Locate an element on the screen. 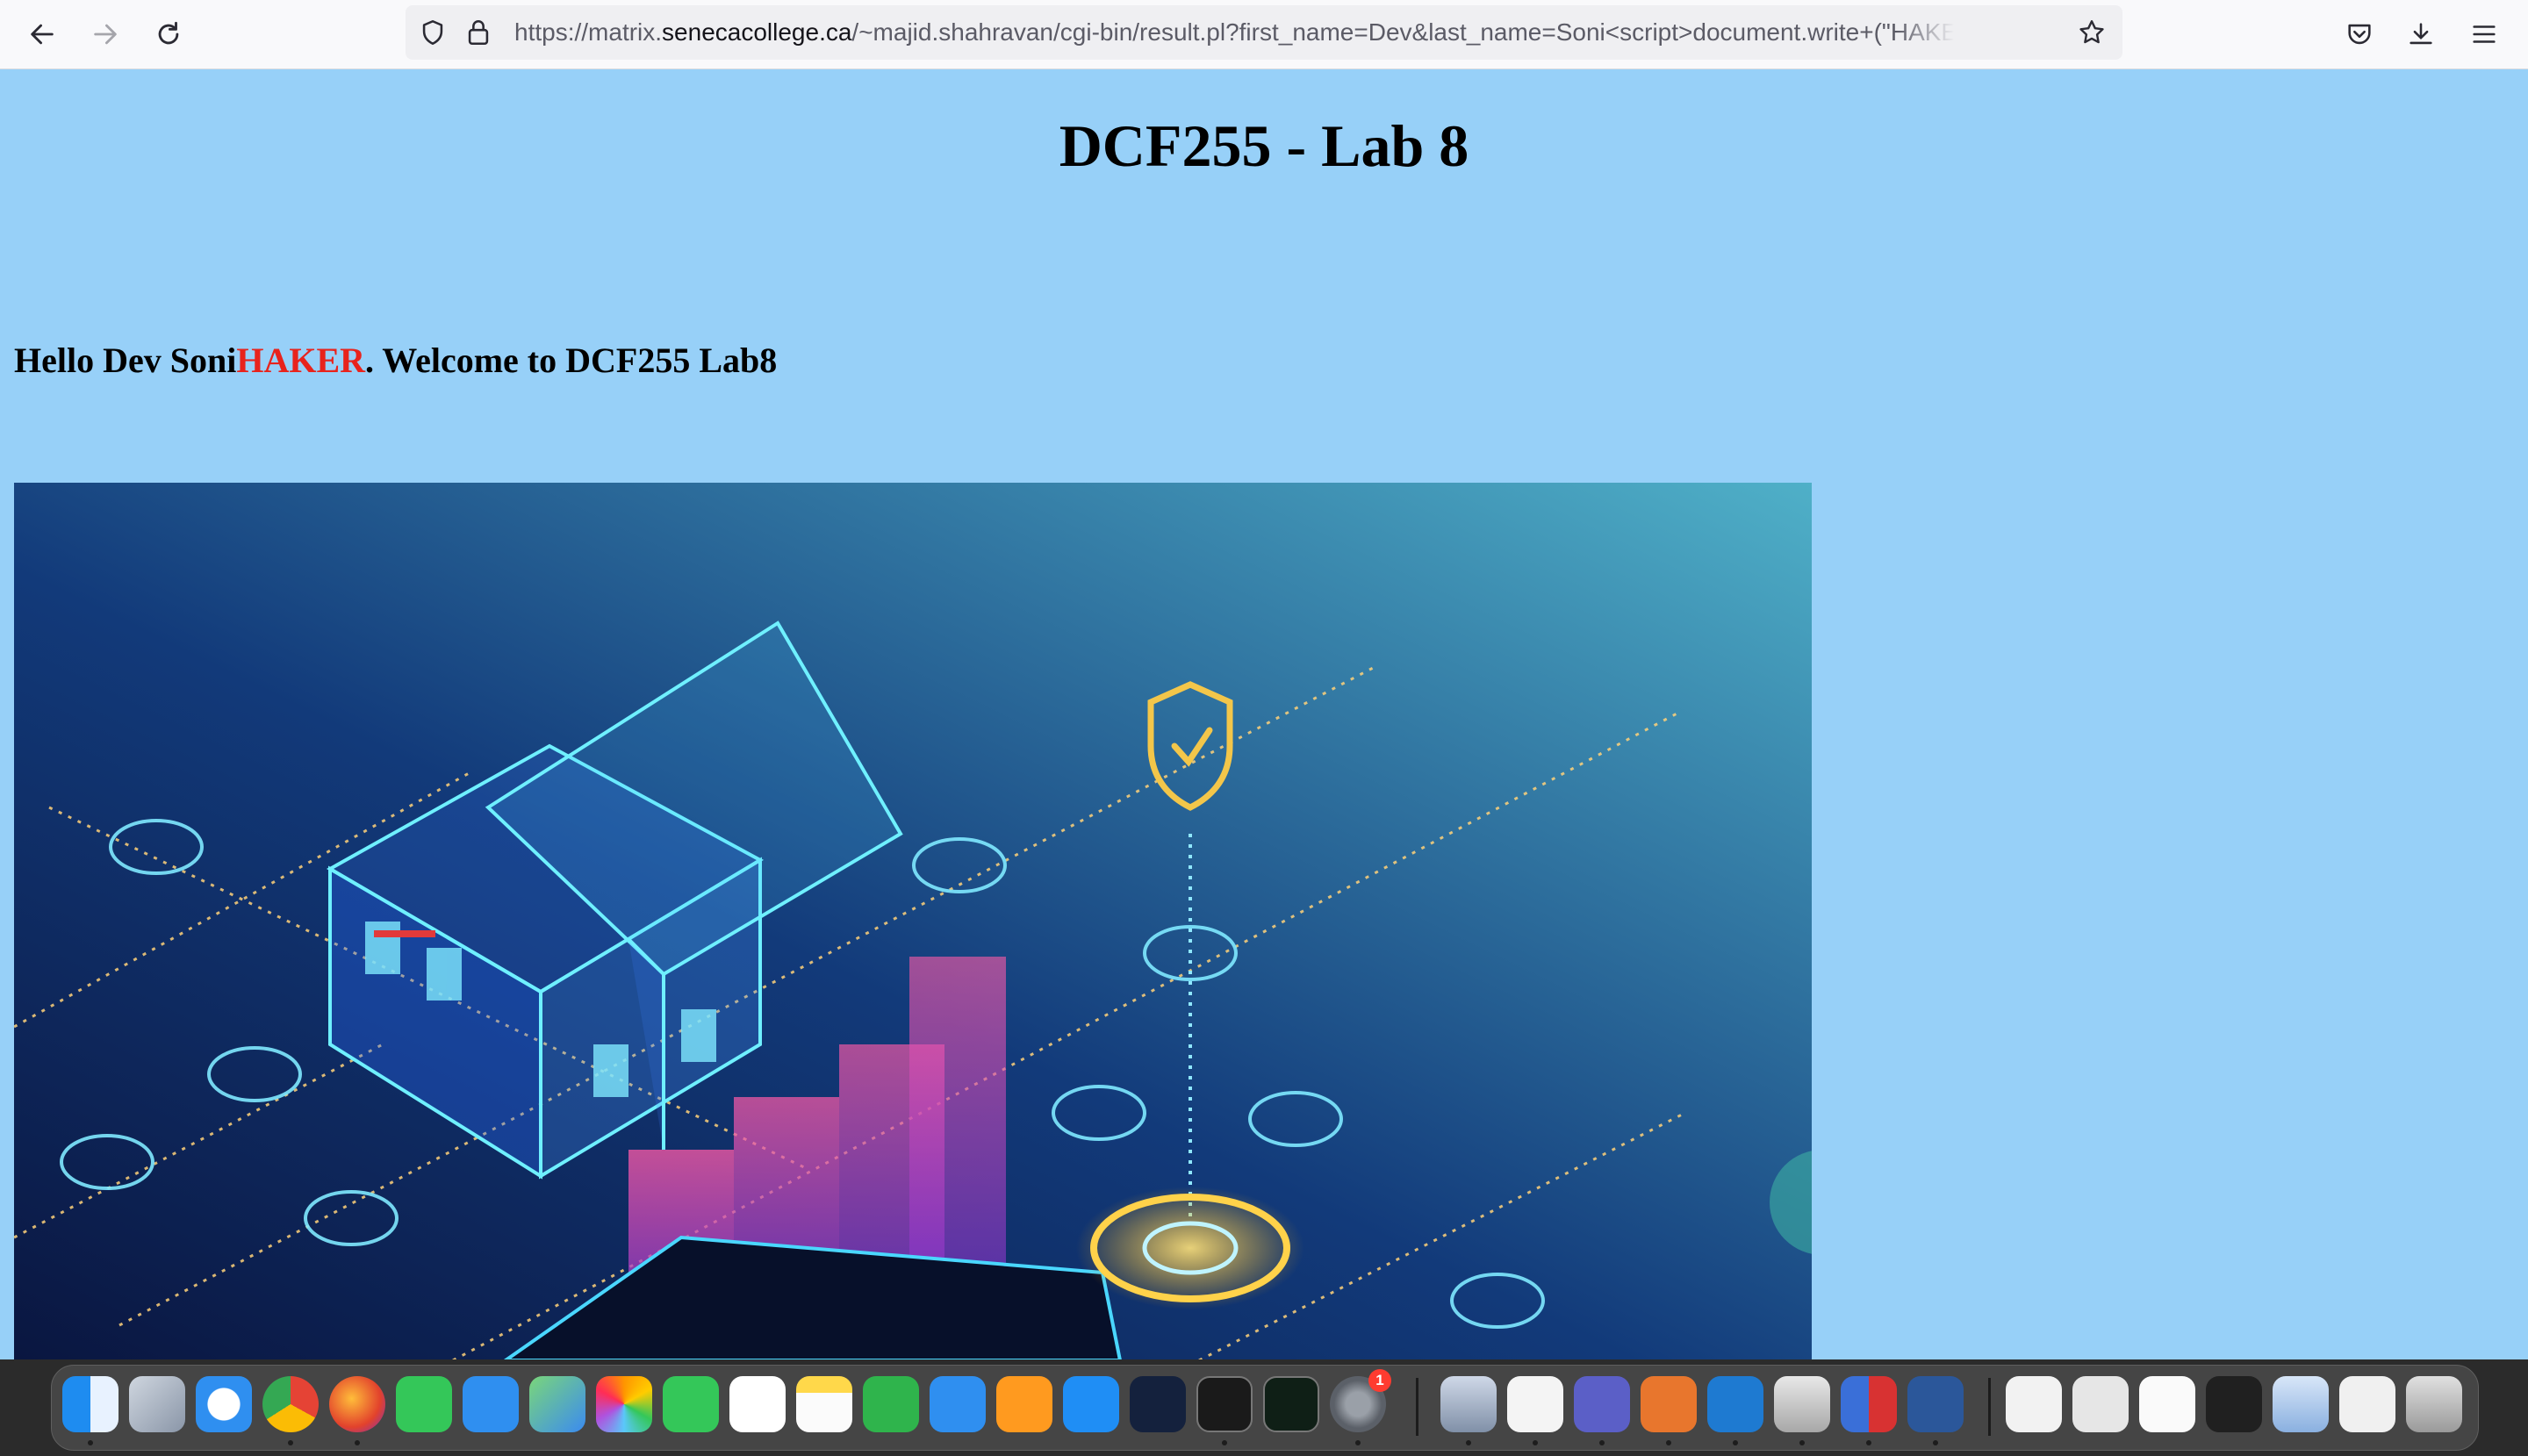 The height and width of the screenshot is (1456, 2528). photos-icon is located at coordinates (624, 1404).